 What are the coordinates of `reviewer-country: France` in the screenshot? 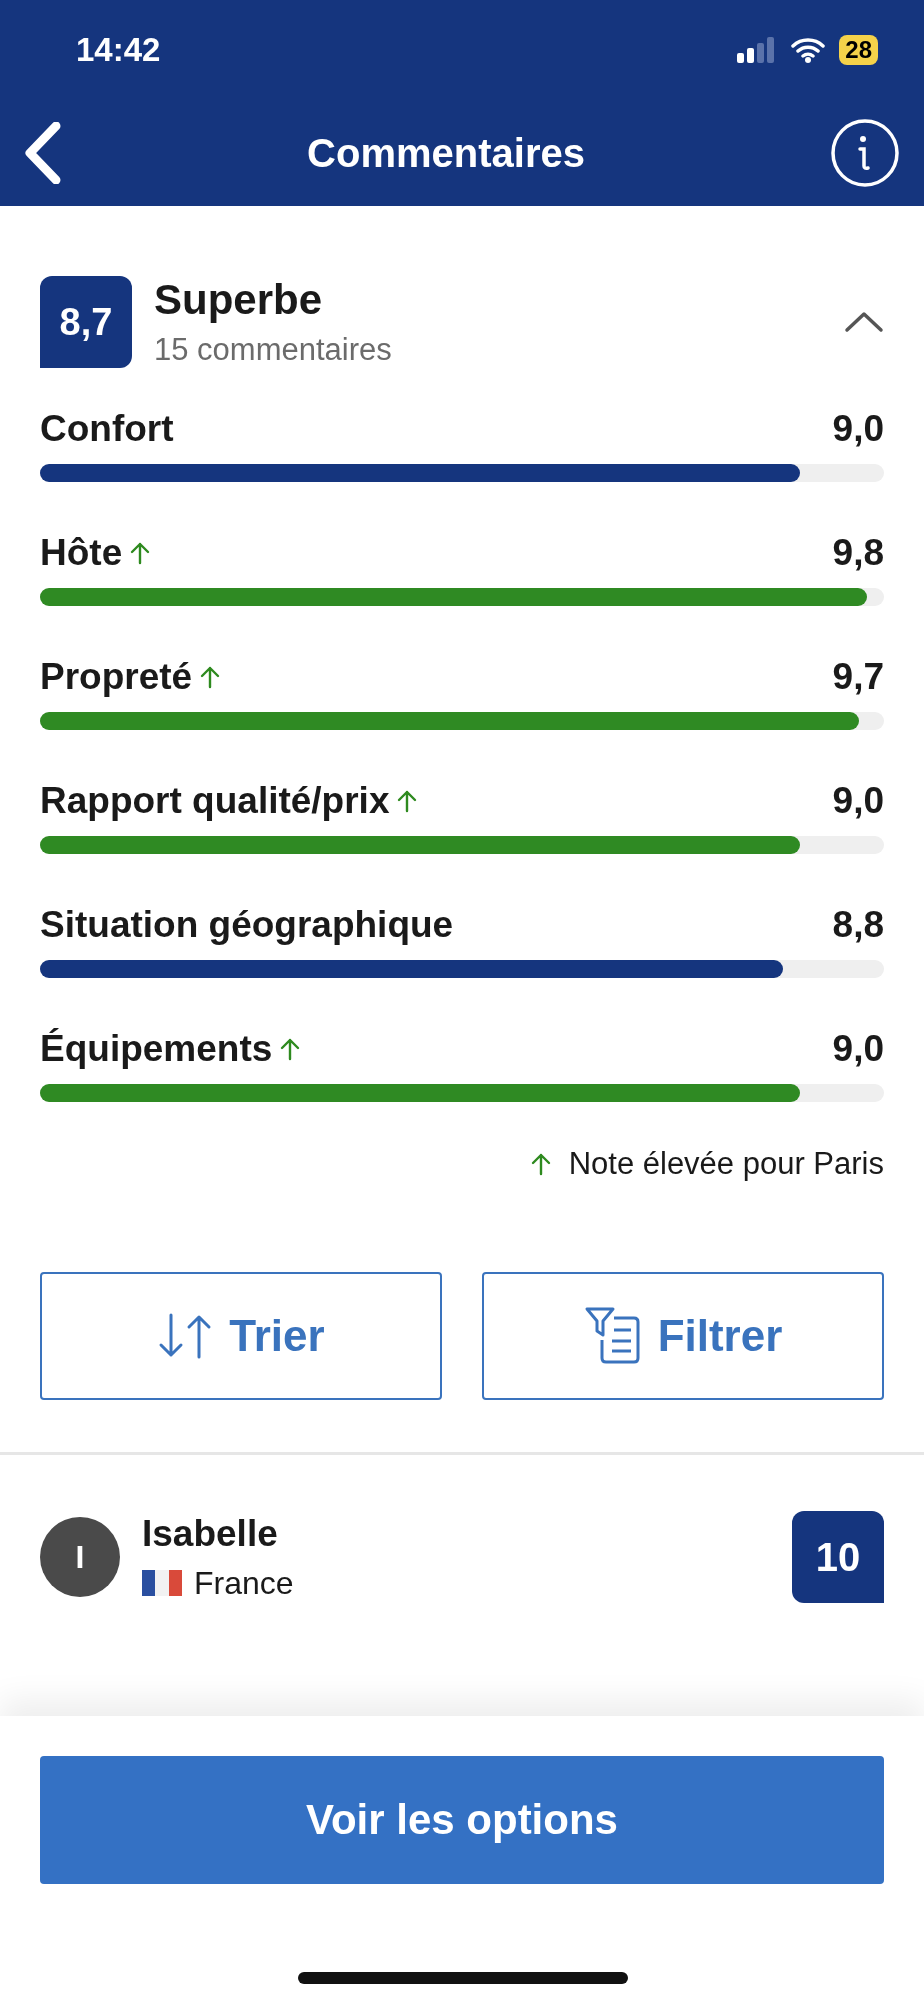 It's located at (244, 1583).